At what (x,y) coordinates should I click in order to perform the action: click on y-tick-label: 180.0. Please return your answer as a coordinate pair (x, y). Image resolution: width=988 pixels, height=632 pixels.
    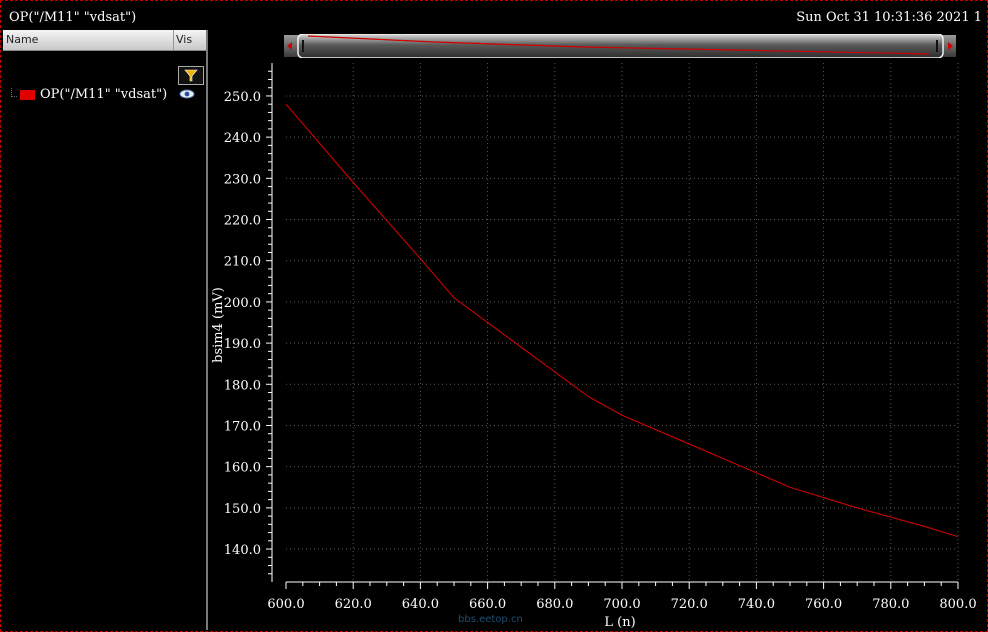
    Looking at the image, I should click on (242, 385).